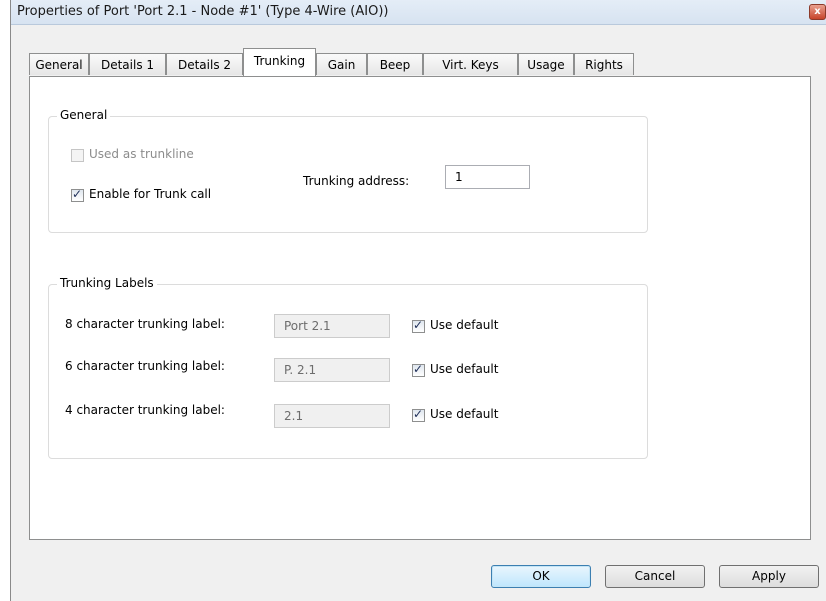  I want to click on tab-gain: Gain, so click(341, 64).